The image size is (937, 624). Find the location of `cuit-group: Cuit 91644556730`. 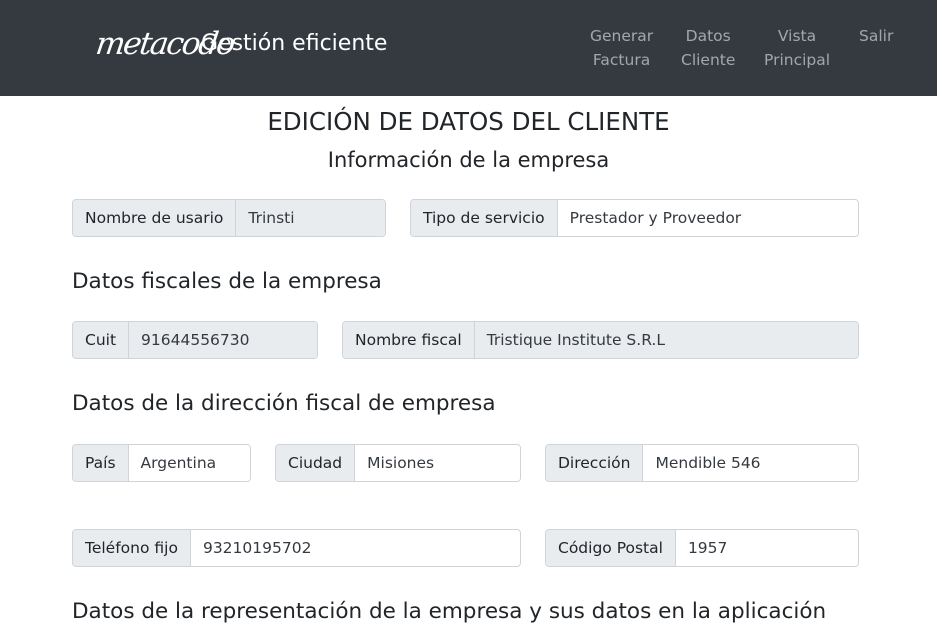

cuit-group: Cuit 91644556730 is located at coordinates (195, 340).